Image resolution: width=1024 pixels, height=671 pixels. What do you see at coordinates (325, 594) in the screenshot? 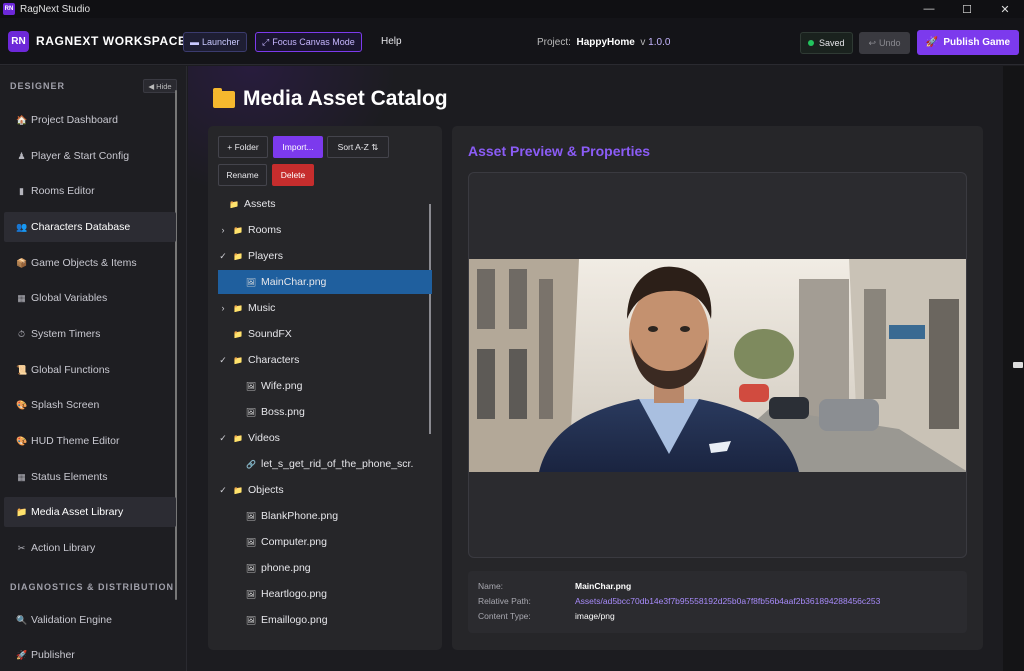
I see `tree-file-heartlogo: 🖼 Heartlogo.png` at bounding box center [325, 594].